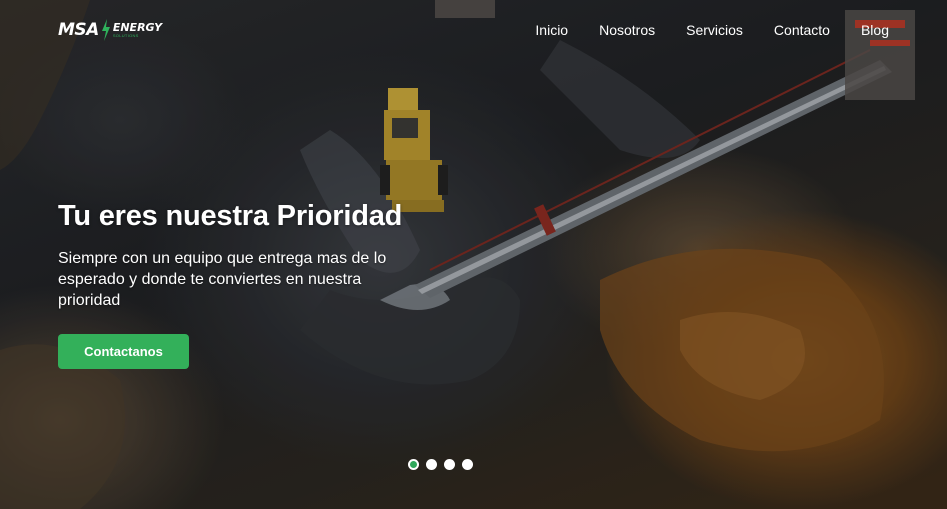 The image size is (947, 509). I want to click on nav-link-inicio: Inicio, so click(551, 30).